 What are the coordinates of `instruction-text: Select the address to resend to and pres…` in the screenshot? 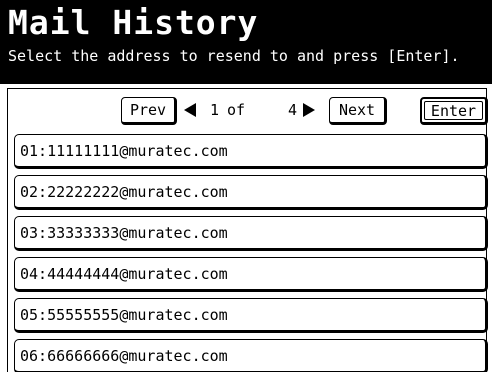 It's located at (234, 56).